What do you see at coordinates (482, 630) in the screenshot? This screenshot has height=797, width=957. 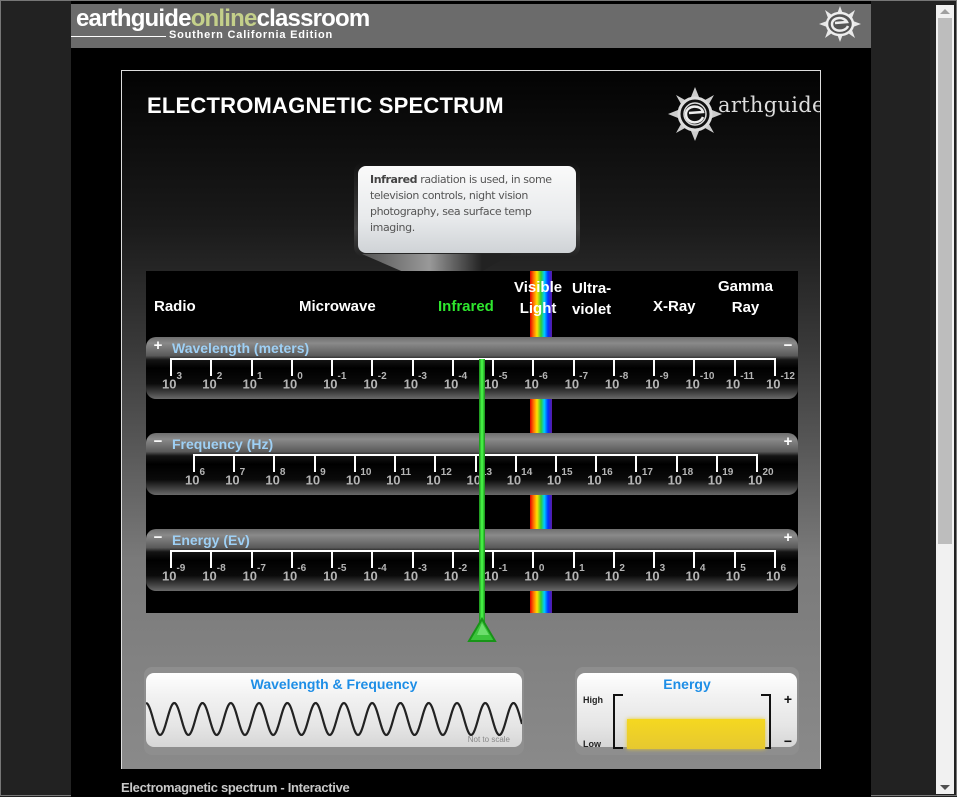 I see `spectrum-slider-handle` at bounding box center [482, 630].